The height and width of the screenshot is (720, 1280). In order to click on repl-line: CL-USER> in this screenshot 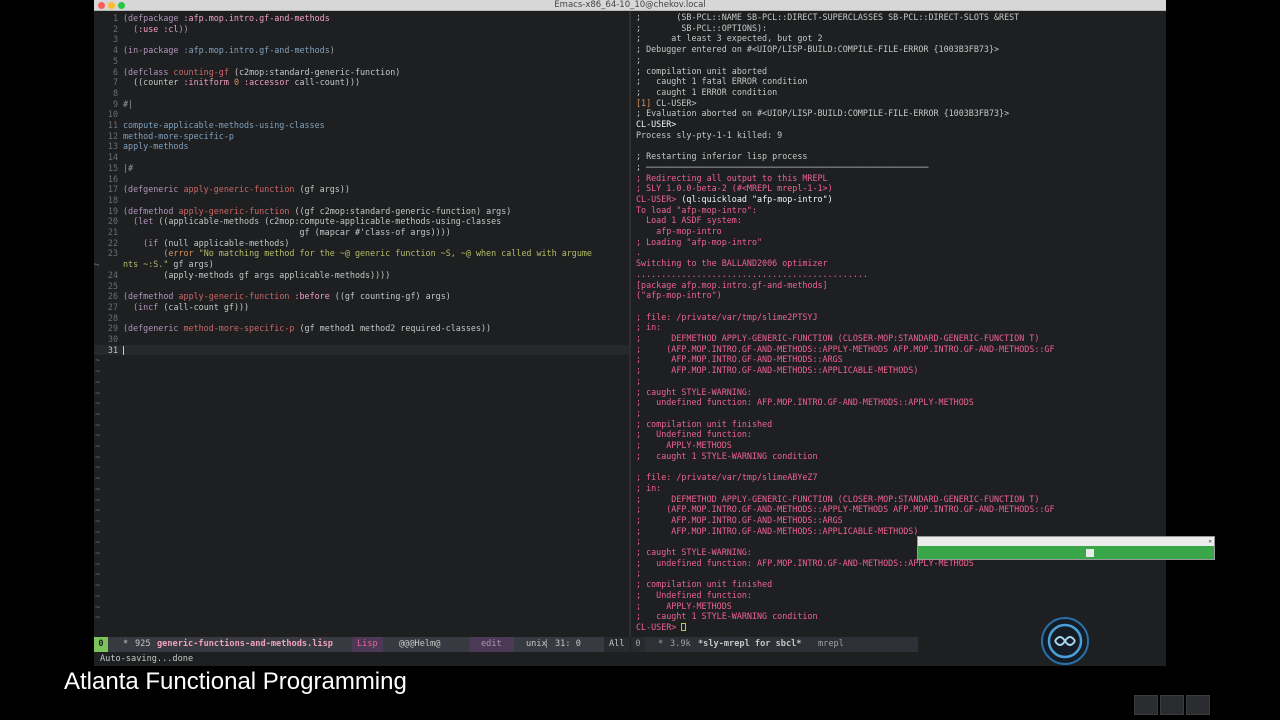, I will do `click(898, 124)`.